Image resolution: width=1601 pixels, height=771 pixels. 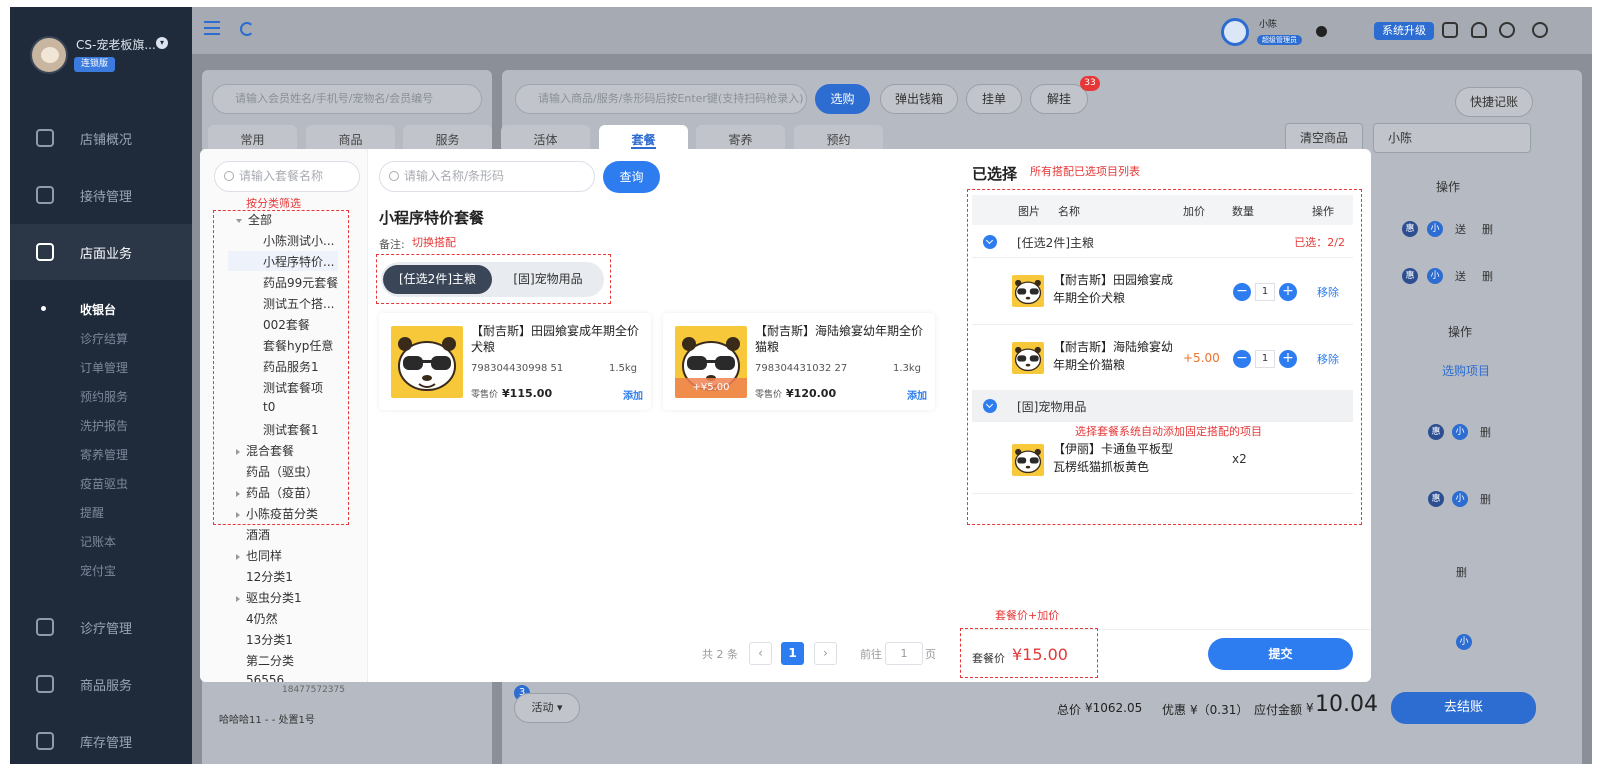 I want to click on sidebar-sub-boarding: 寄养管理, so click(x=104, y=454).